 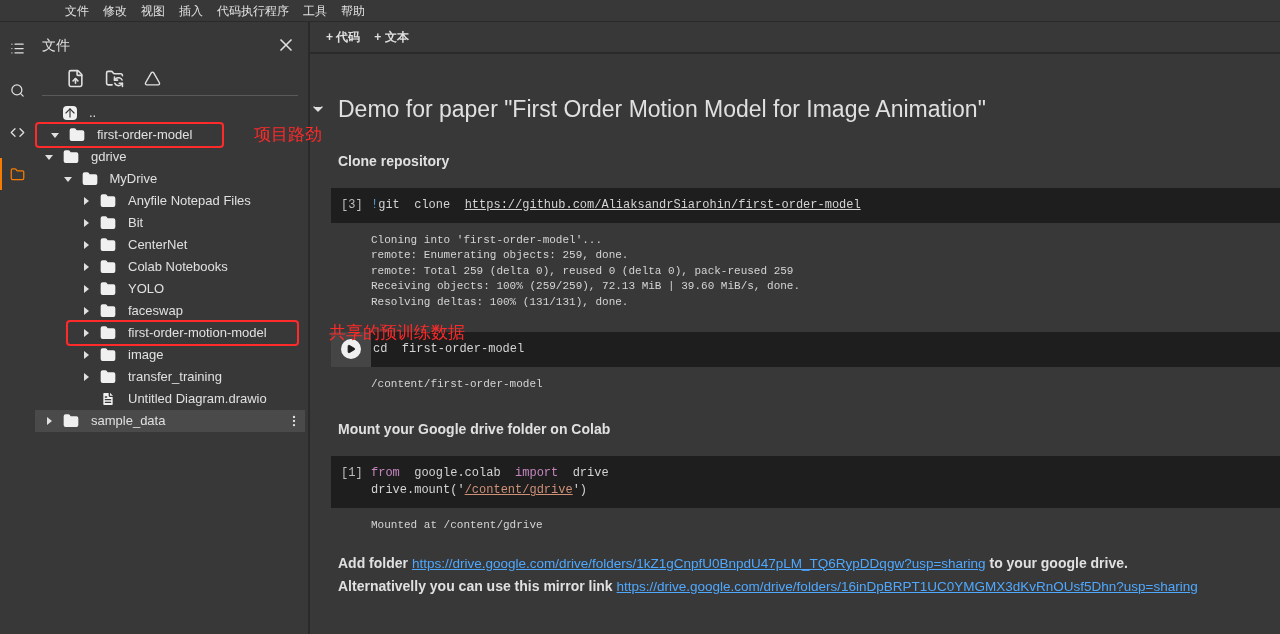 What do you see at coordinates (170, 223) in the screenshot?
I see `tree-row: Bit` at bounding box center [170, 223].